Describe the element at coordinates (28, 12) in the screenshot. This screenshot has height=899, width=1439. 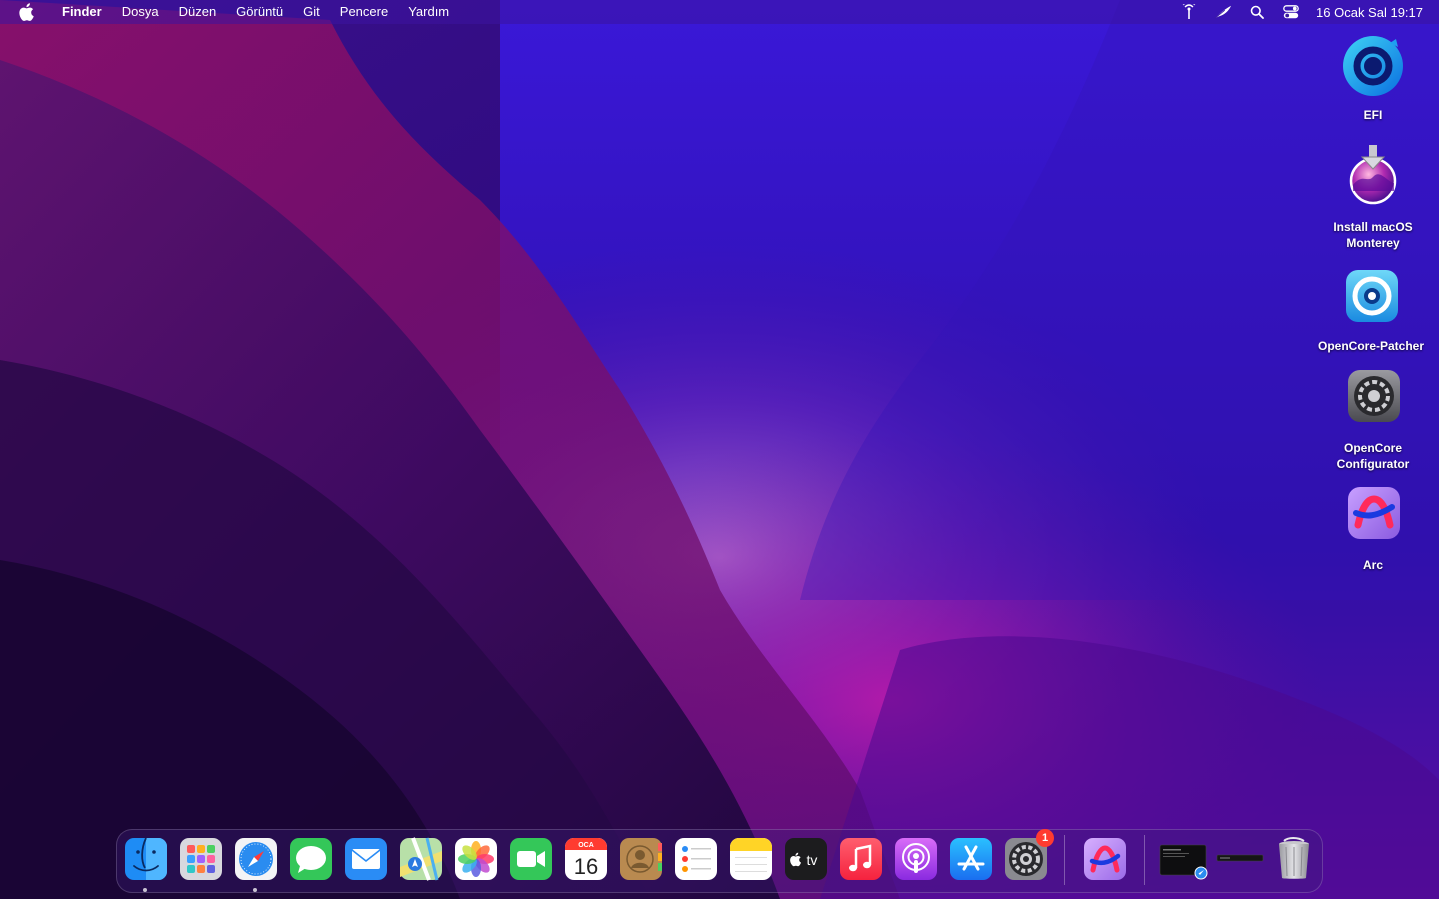
I see `apple-menu-icon` at that location.